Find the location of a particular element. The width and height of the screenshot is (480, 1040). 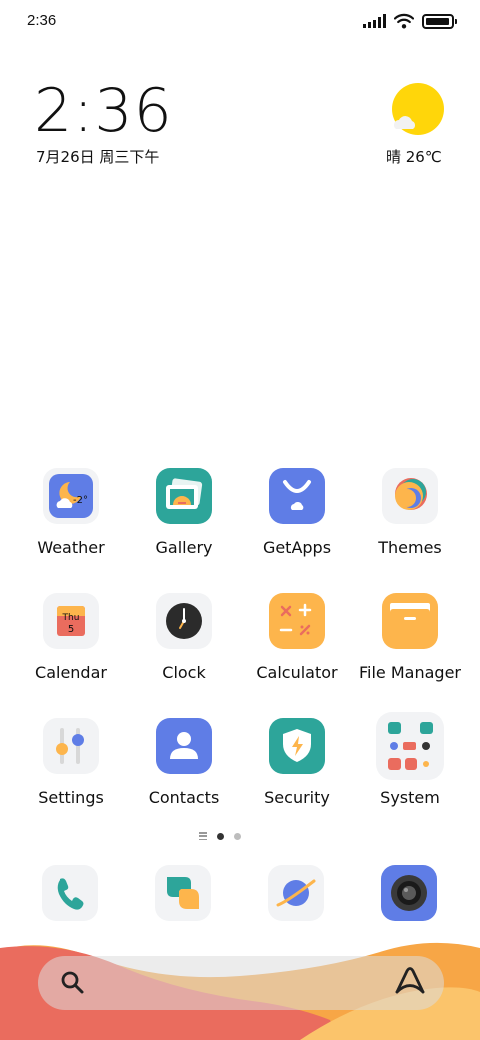

app-label: Security is located at coordinates (297, 797).